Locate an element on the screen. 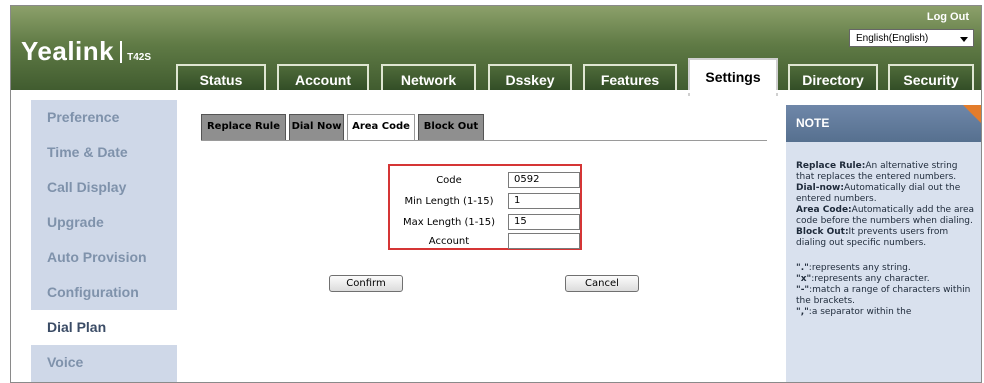 Image resolution: width=984 pixels, height=383 pixels. account-select is located at coordinates (544, 241).